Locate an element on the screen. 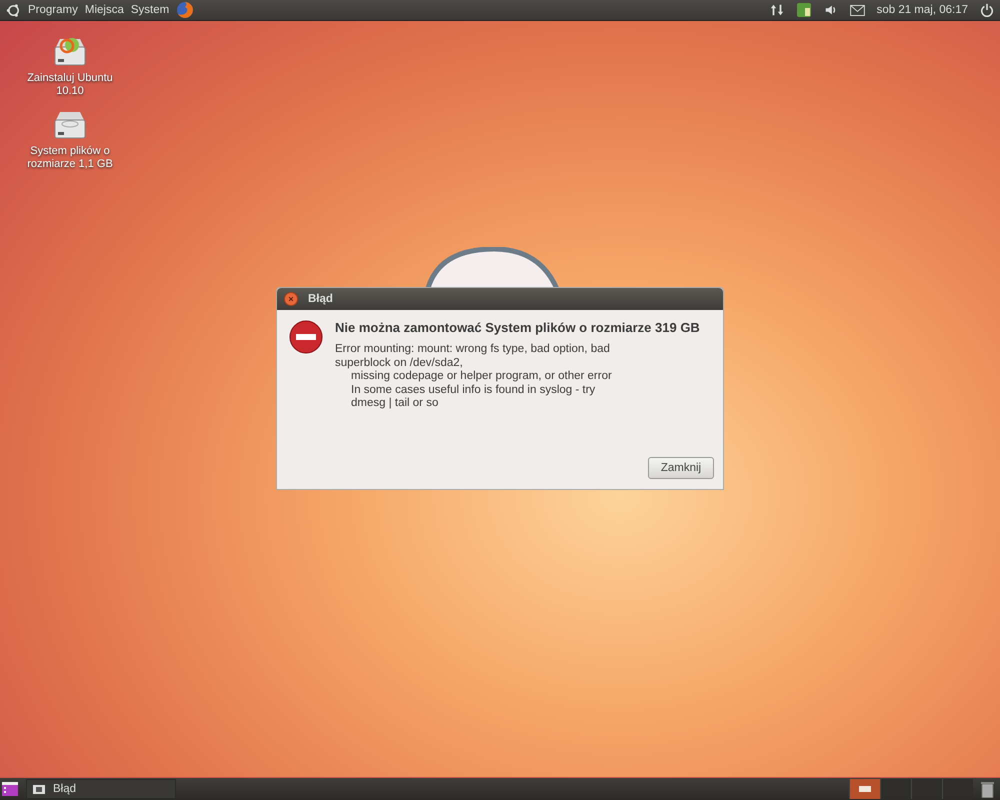 The width and height of the screenshot is (1000, 800). error-message-line: dmesg | tail or so is located at coordinates (395, 403).